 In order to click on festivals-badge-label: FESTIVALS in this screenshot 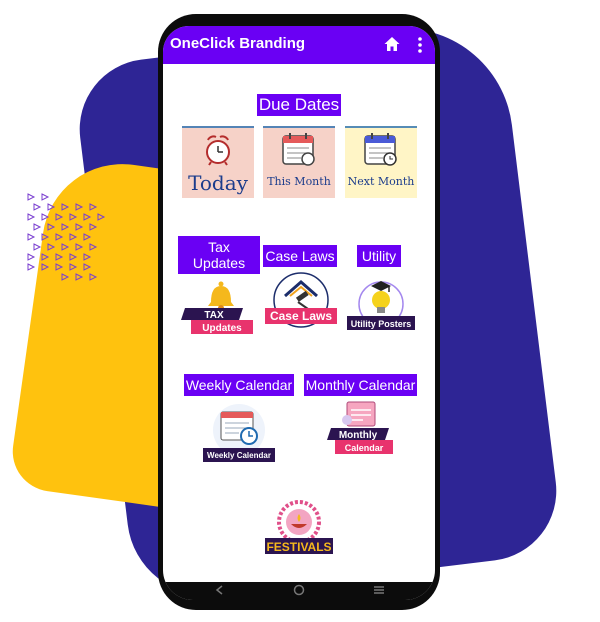, I will do `click(298, 547)`.